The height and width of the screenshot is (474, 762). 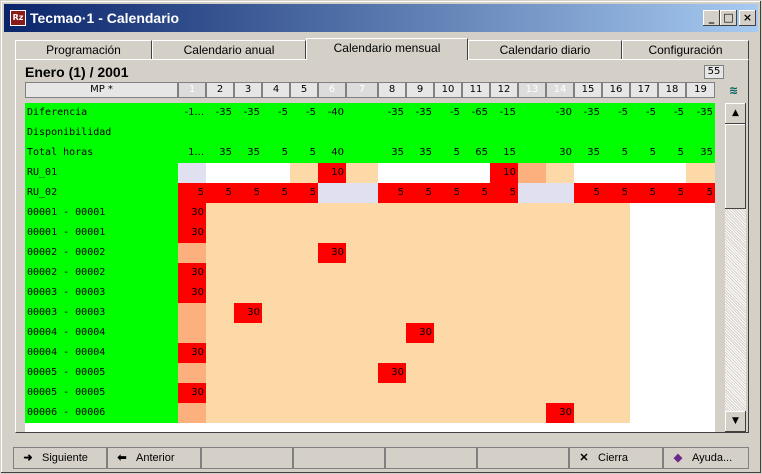 What do you see at coordinates (735, 267) in the screenshot?
I see `vertical-scrollbar: ▲ ▼` at bounding box center [735, 267].